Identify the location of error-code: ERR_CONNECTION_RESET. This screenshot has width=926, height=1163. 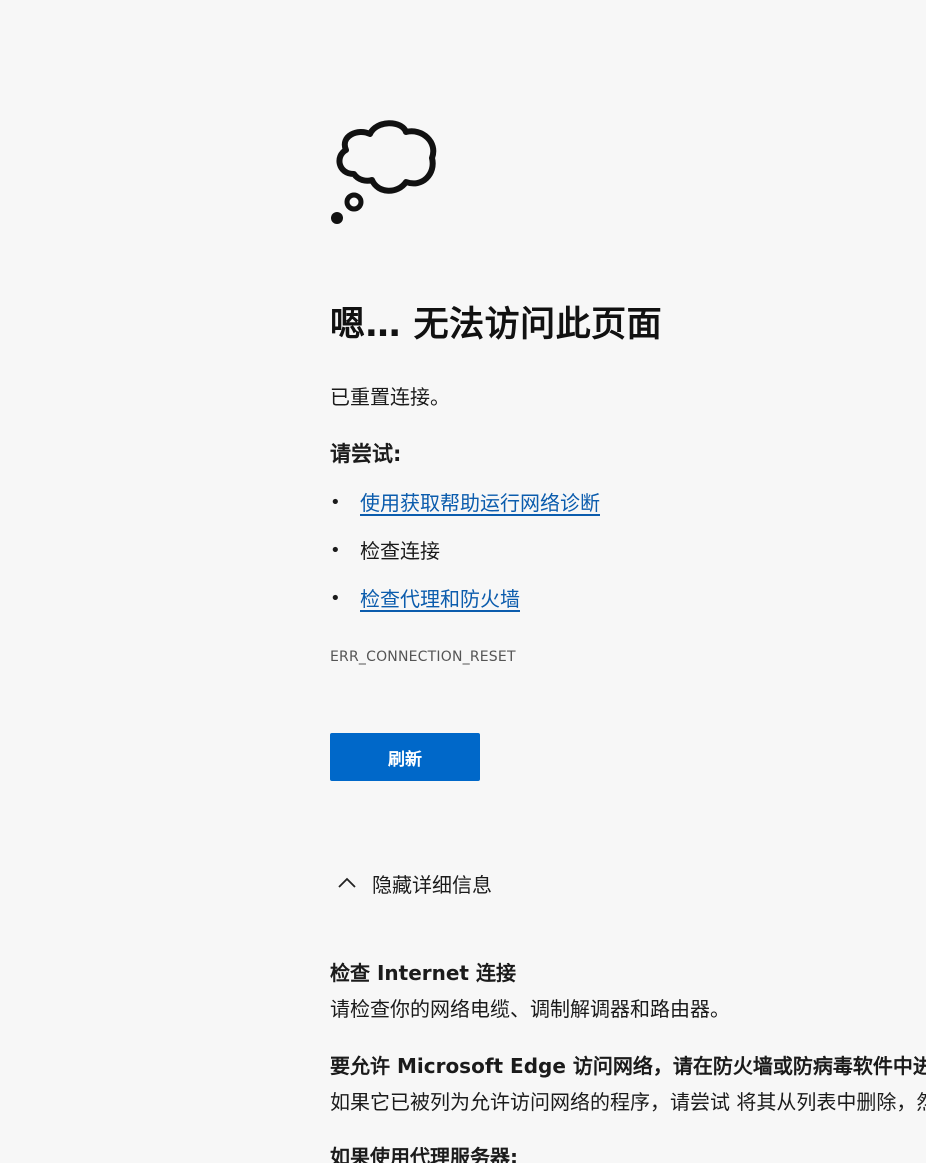
(423, 657).